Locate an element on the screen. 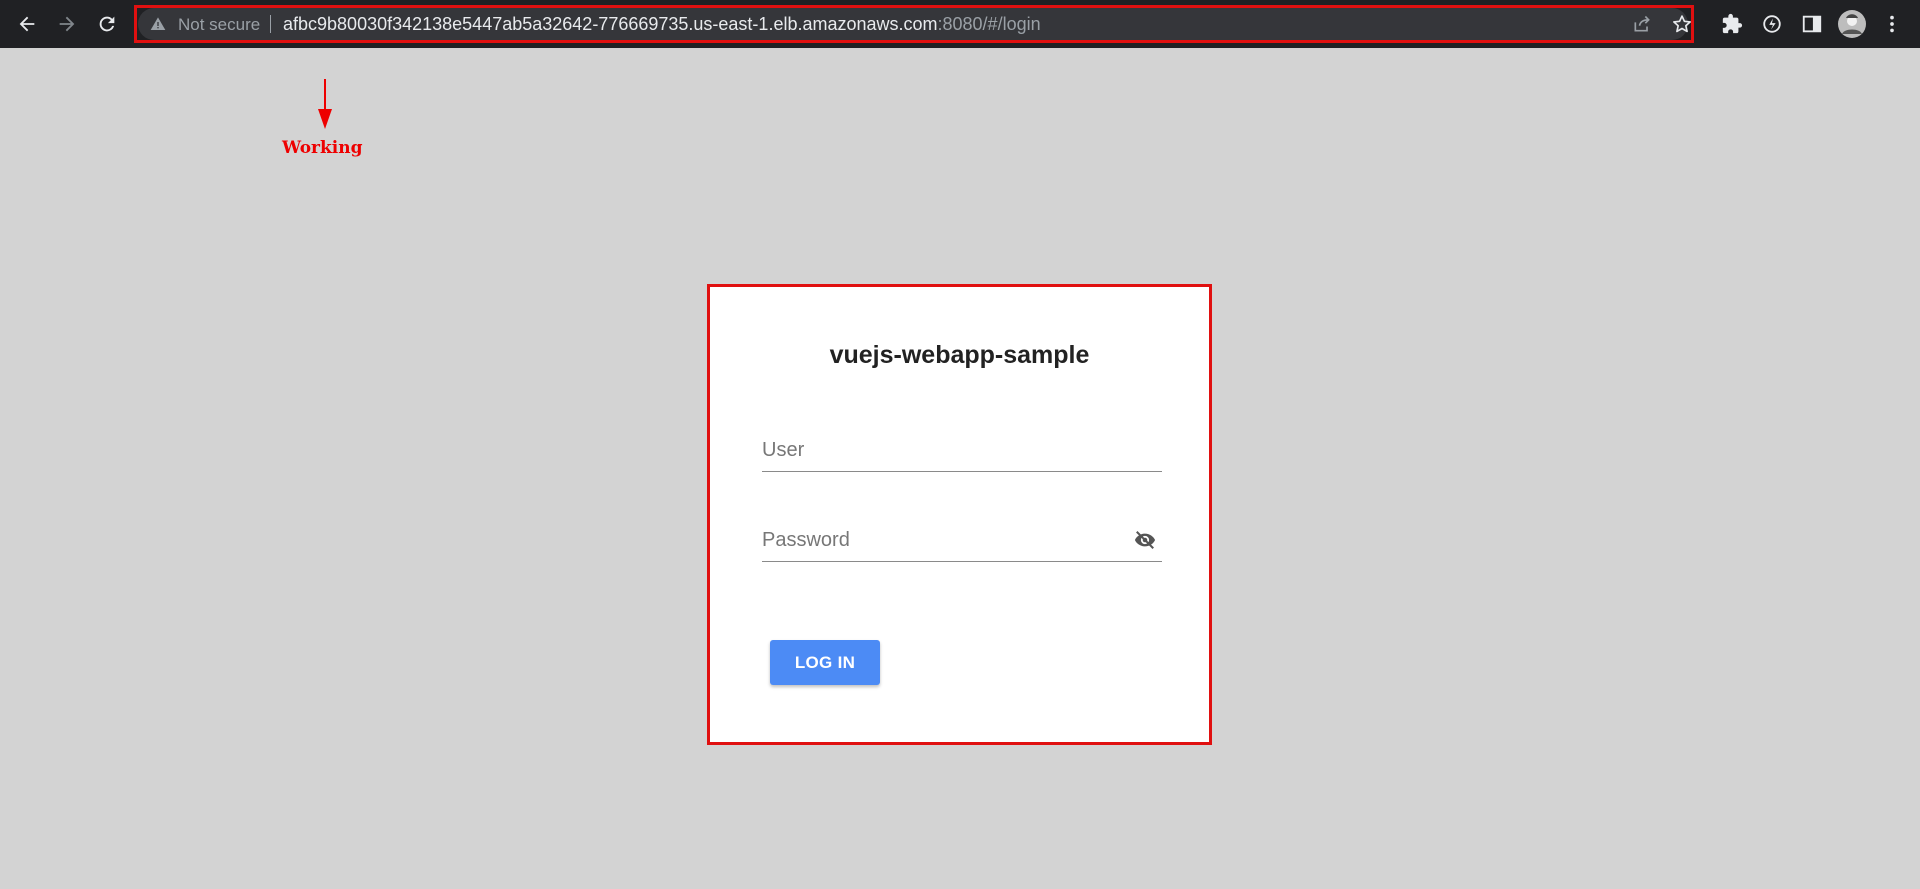 This screenshot has height=889, width=1920. avatar is located at coordinates (1852, 24).